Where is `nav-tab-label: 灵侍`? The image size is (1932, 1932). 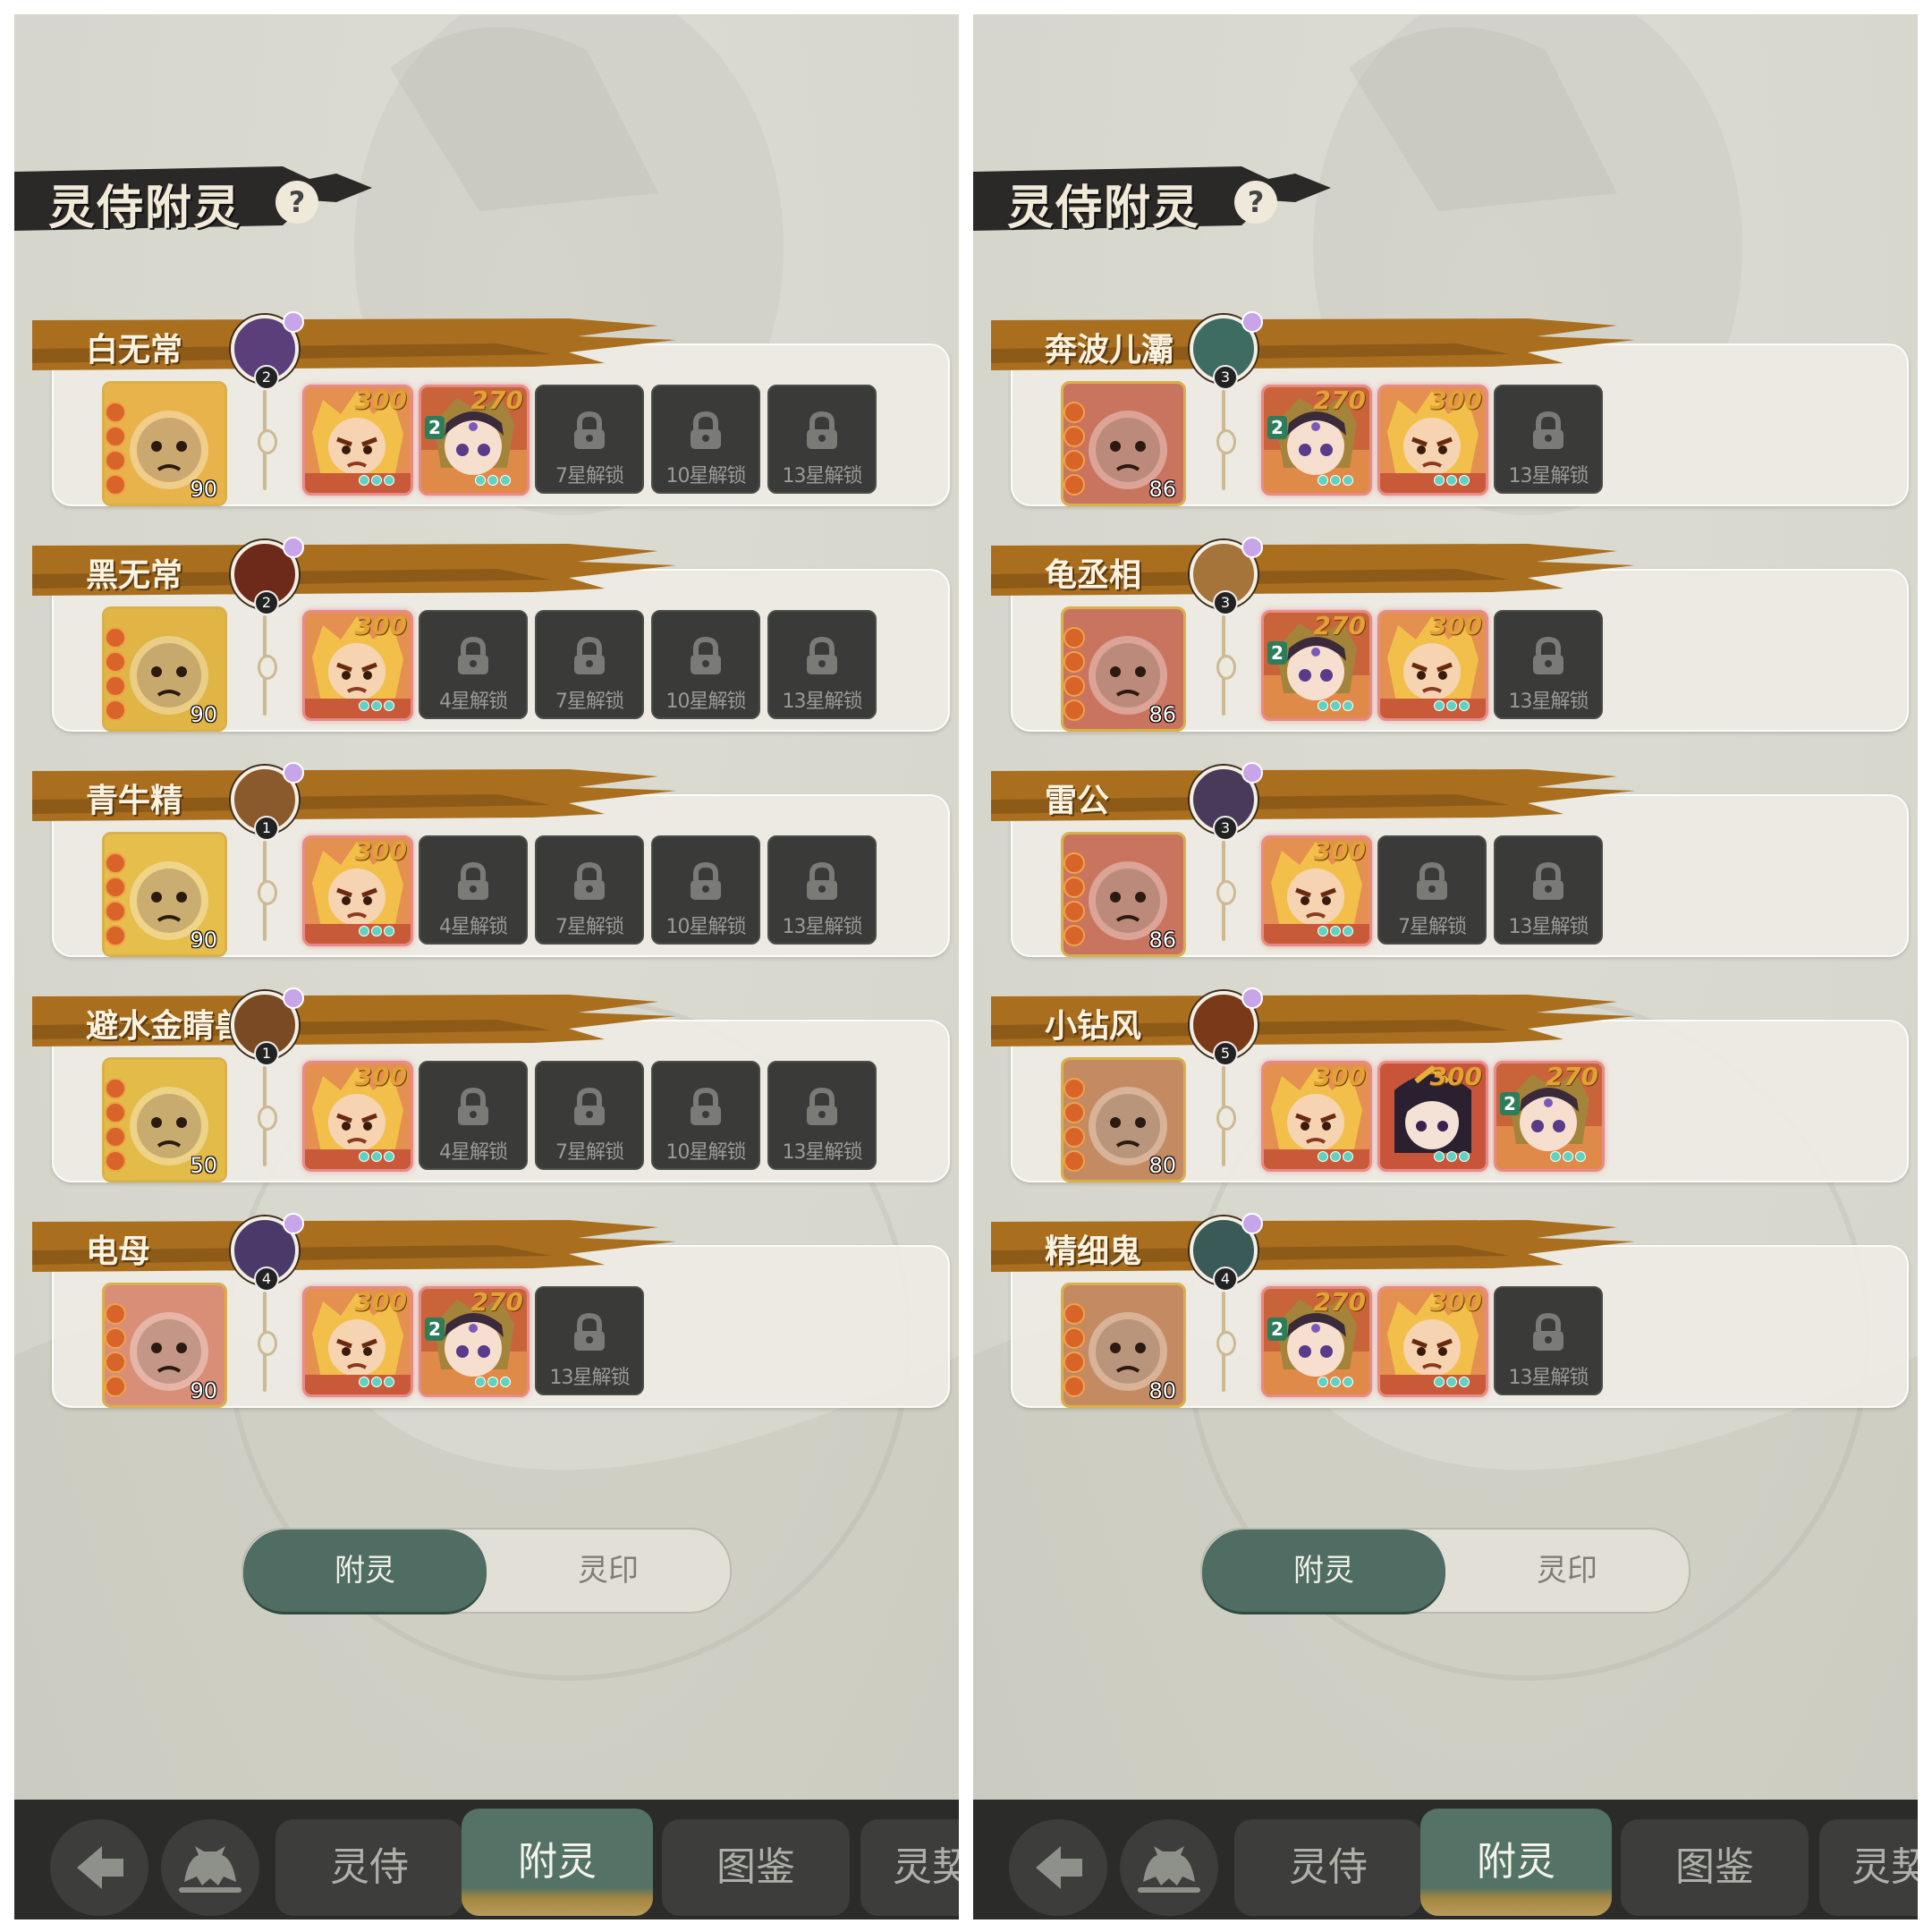
nav-tab-label: 灵侍 is located at coordinates (1328, 1867).